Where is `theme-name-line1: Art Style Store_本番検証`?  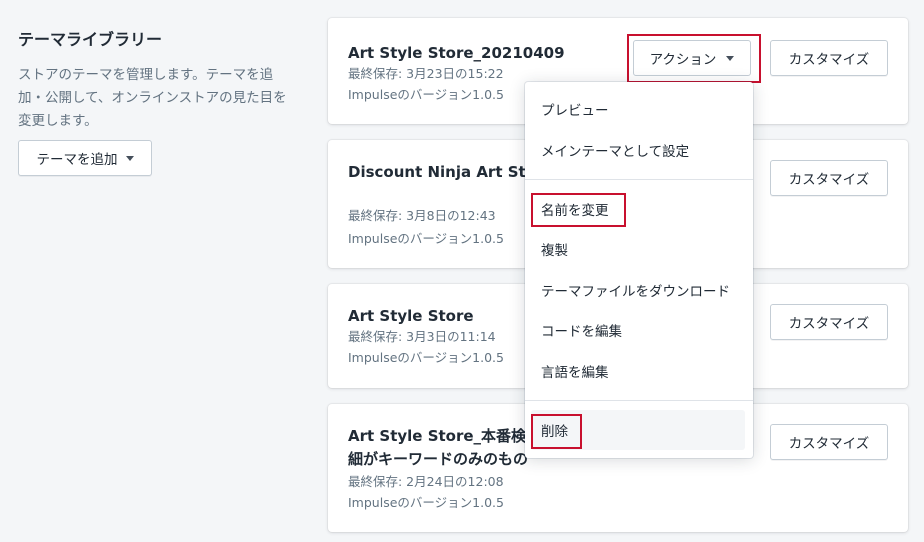 theme-name-line1: Art Style Store_本番検証 is located at coordinates (445, 436).